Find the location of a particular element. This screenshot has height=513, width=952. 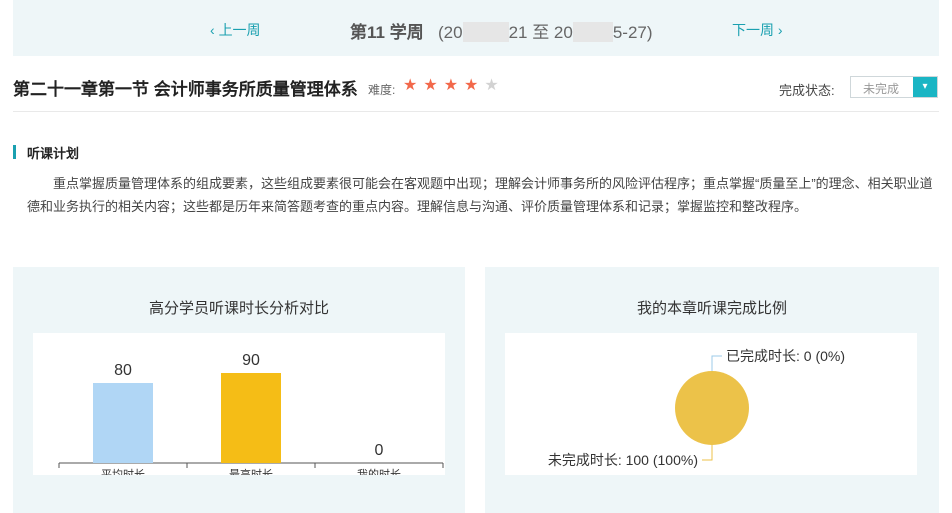

range-start-prefix: (20 is located at coordinates (450, 32).